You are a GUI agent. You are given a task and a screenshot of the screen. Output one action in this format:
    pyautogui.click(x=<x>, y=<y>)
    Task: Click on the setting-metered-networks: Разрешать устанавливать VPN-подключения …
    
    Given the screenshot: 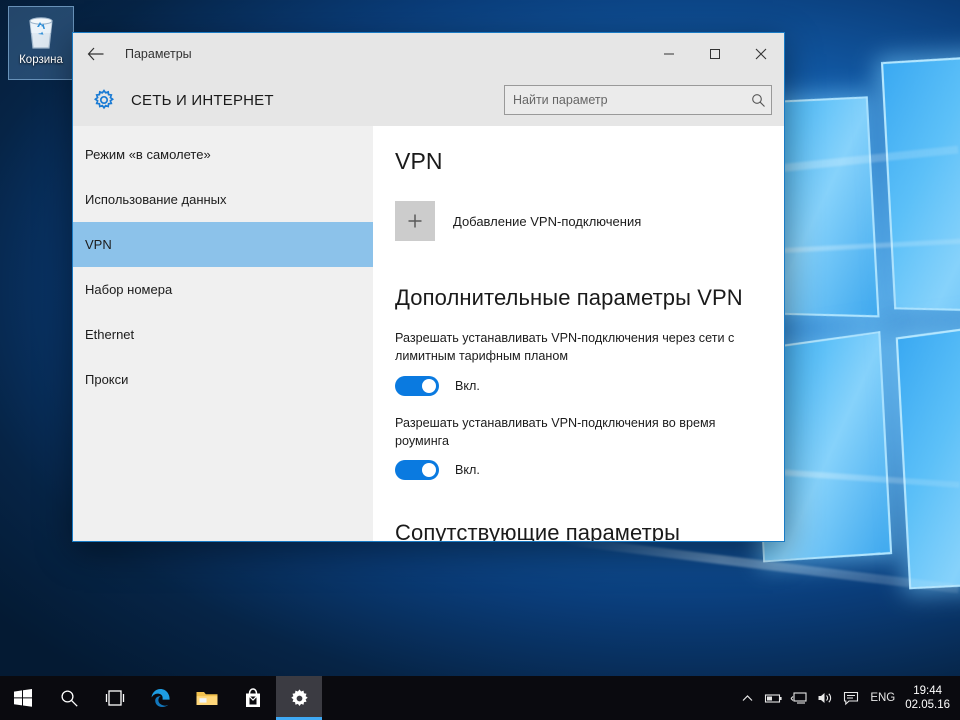 What is the action you would take?
    pyautogui.click(x=589, y=362)
    